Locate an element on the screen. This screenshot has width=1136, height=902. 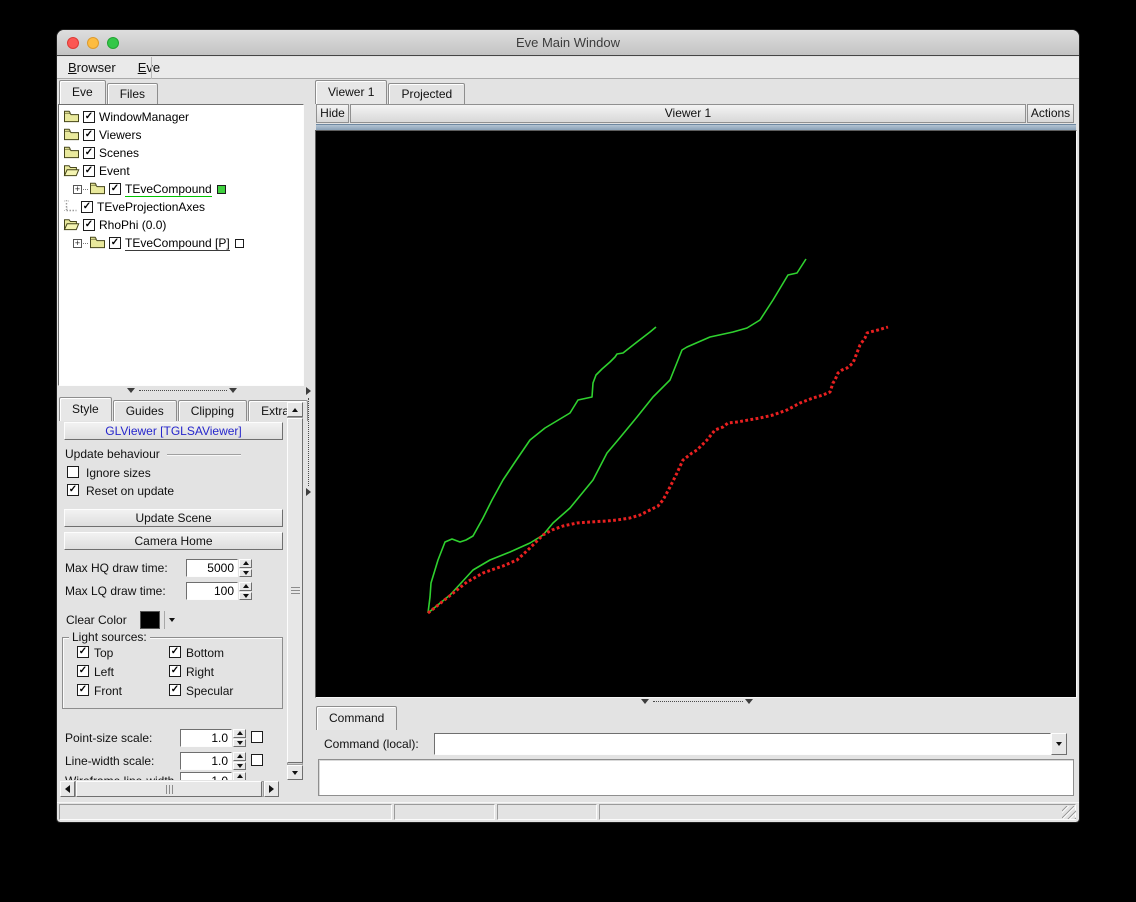
command-dropdown-button is located at coordinates (1059, 744).